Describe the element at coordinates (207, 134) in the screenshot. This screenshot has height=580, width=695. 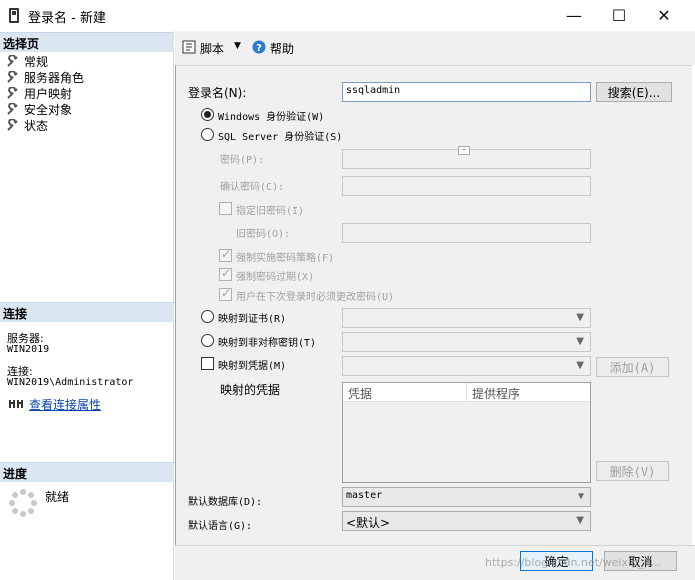
I see `sql-auth-radio` at that location.